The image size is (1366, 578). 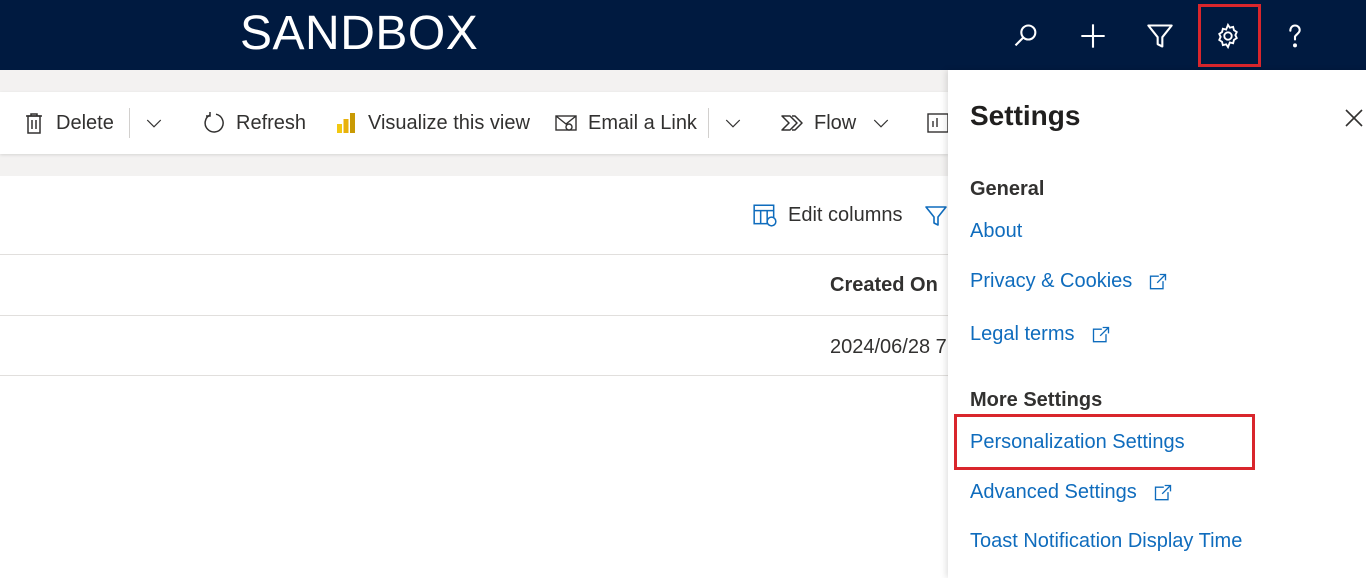 What do you see at coordinates (792, 123) in the screenshot?
I see `flow-icon` at bounding box center [792, 123].